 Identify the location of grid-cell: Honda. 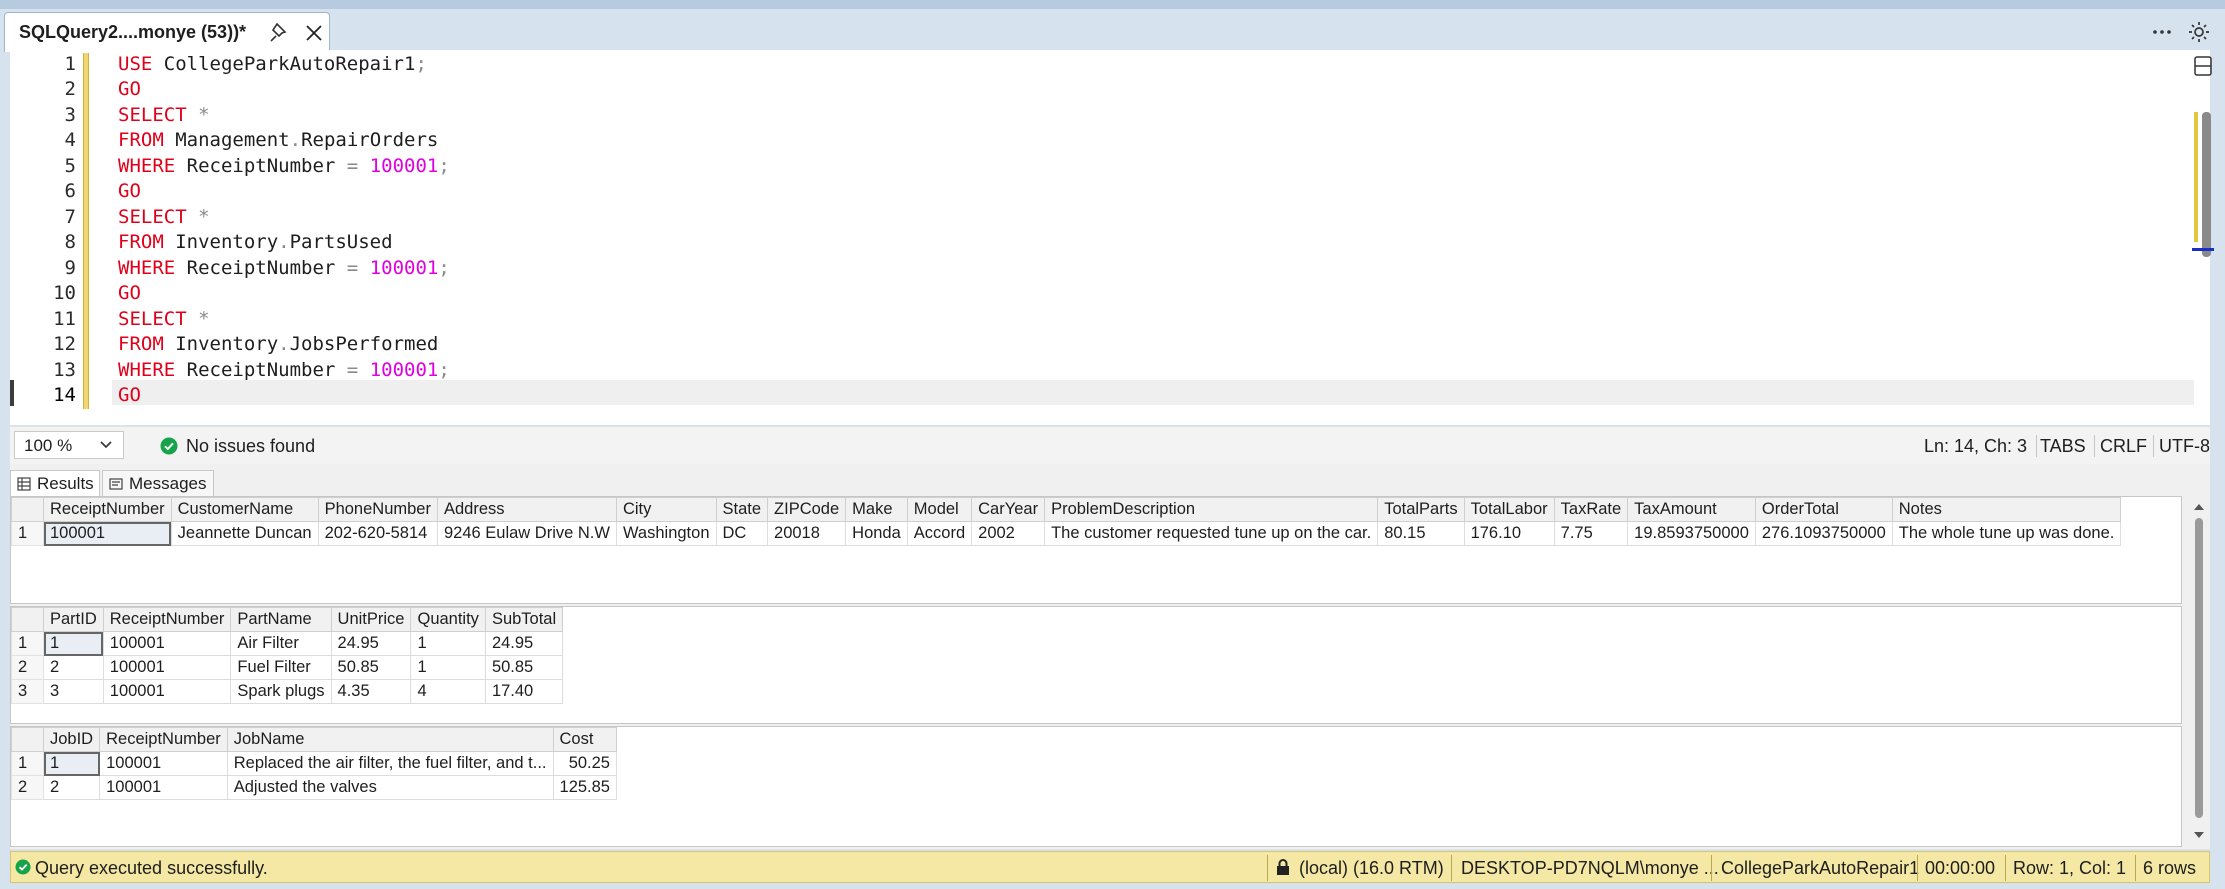
(876, 533).